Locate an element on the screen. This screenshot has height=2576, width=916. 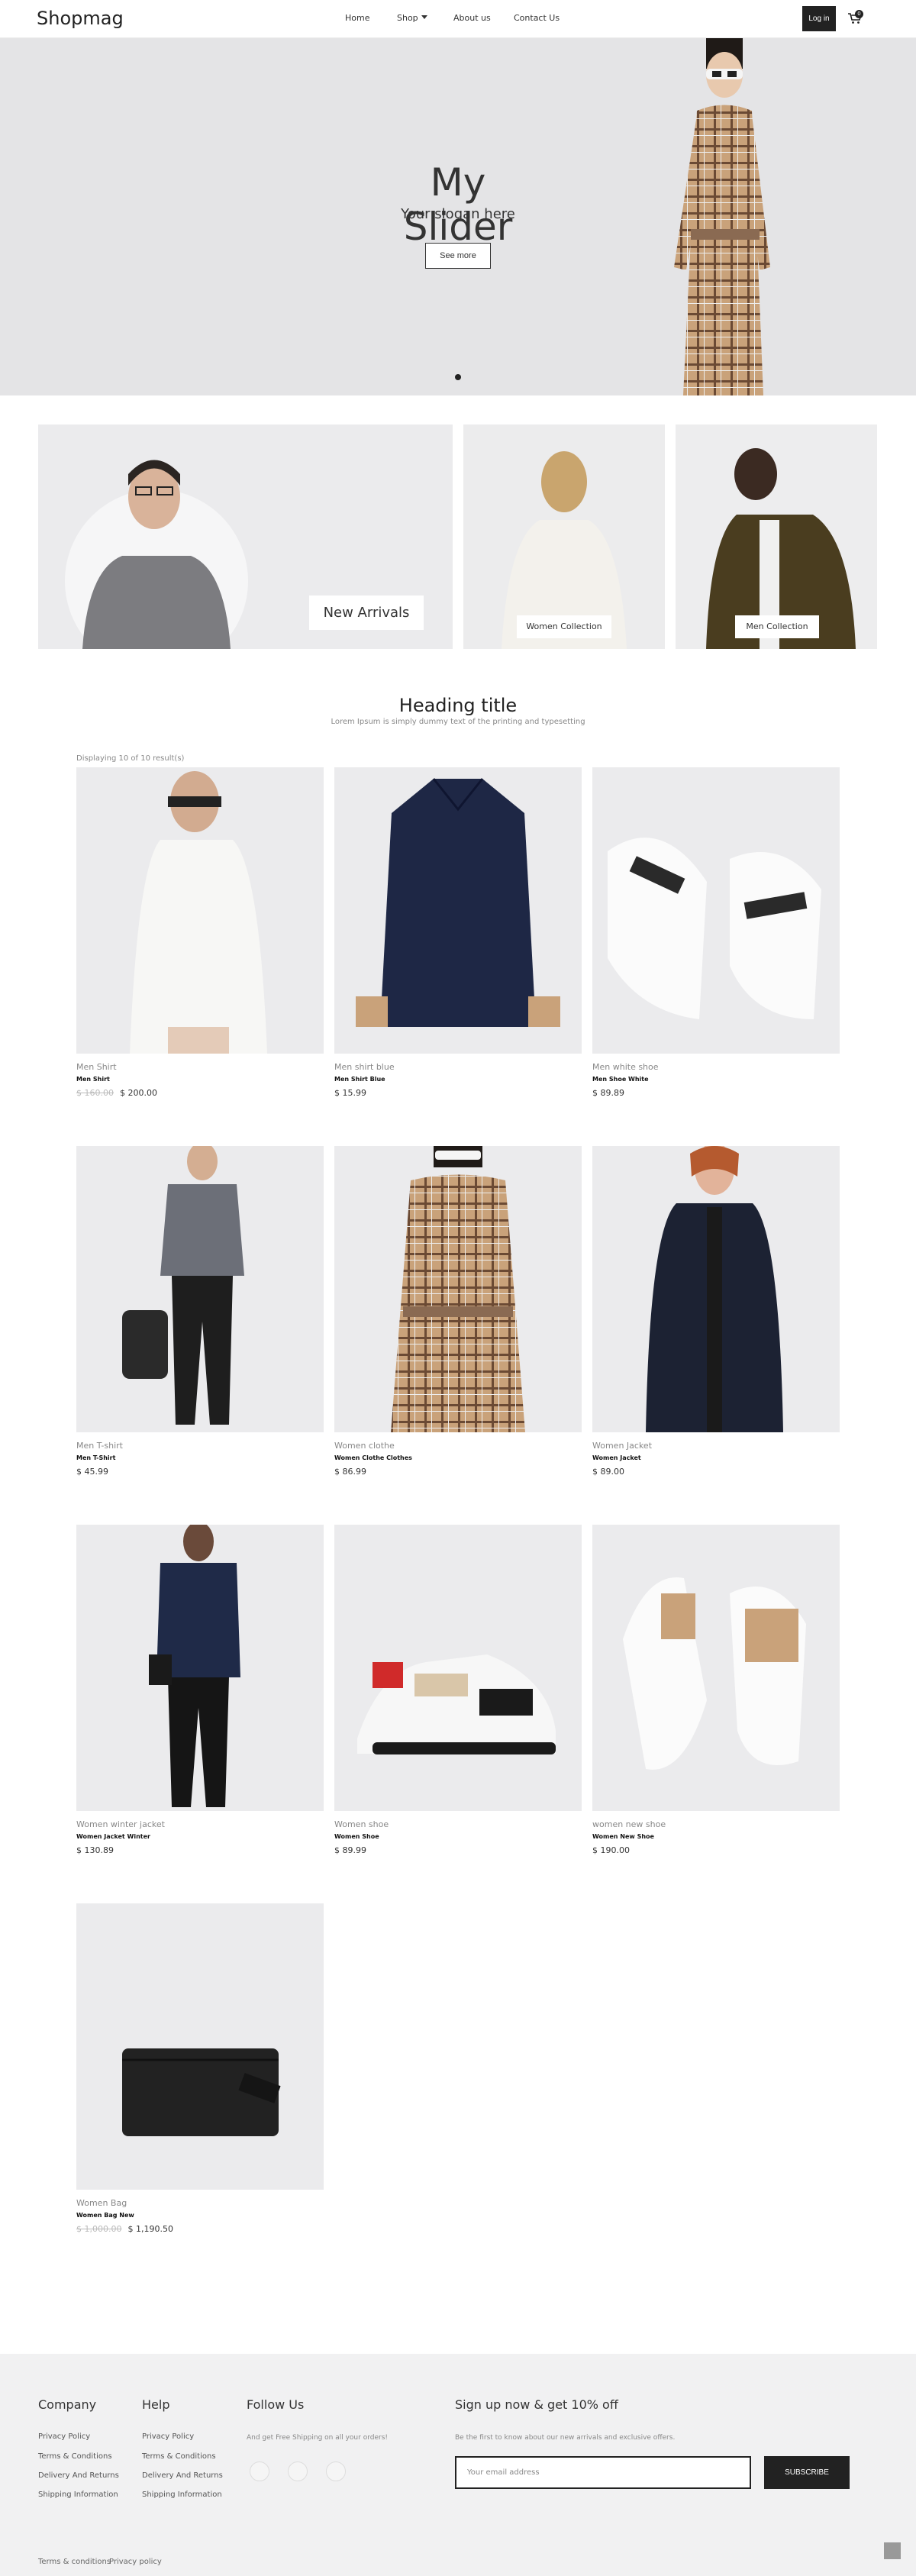
footer-company-link: Terms & Conditions is located at coordinates (75, 2456).